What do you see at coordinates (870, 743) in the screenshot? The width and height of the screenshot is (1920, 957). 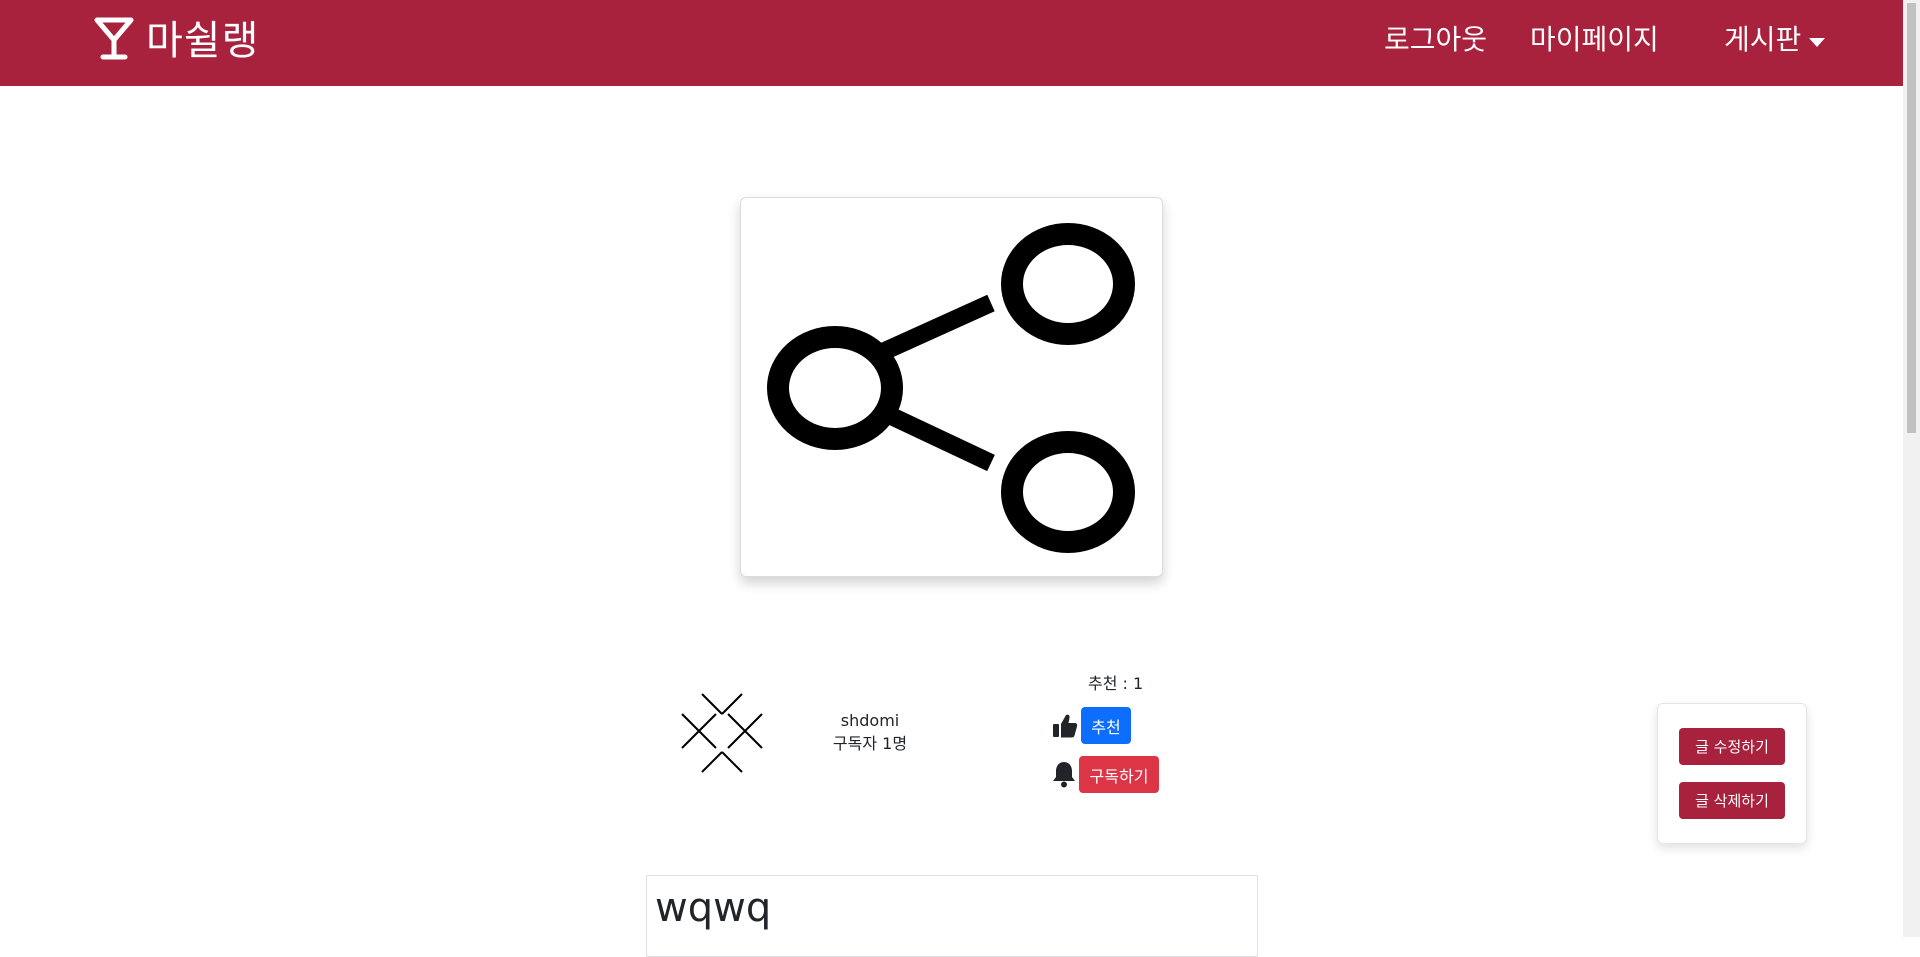 I see `author-subscriber-count: 구독자 1명` at bounding box center [870, 743].